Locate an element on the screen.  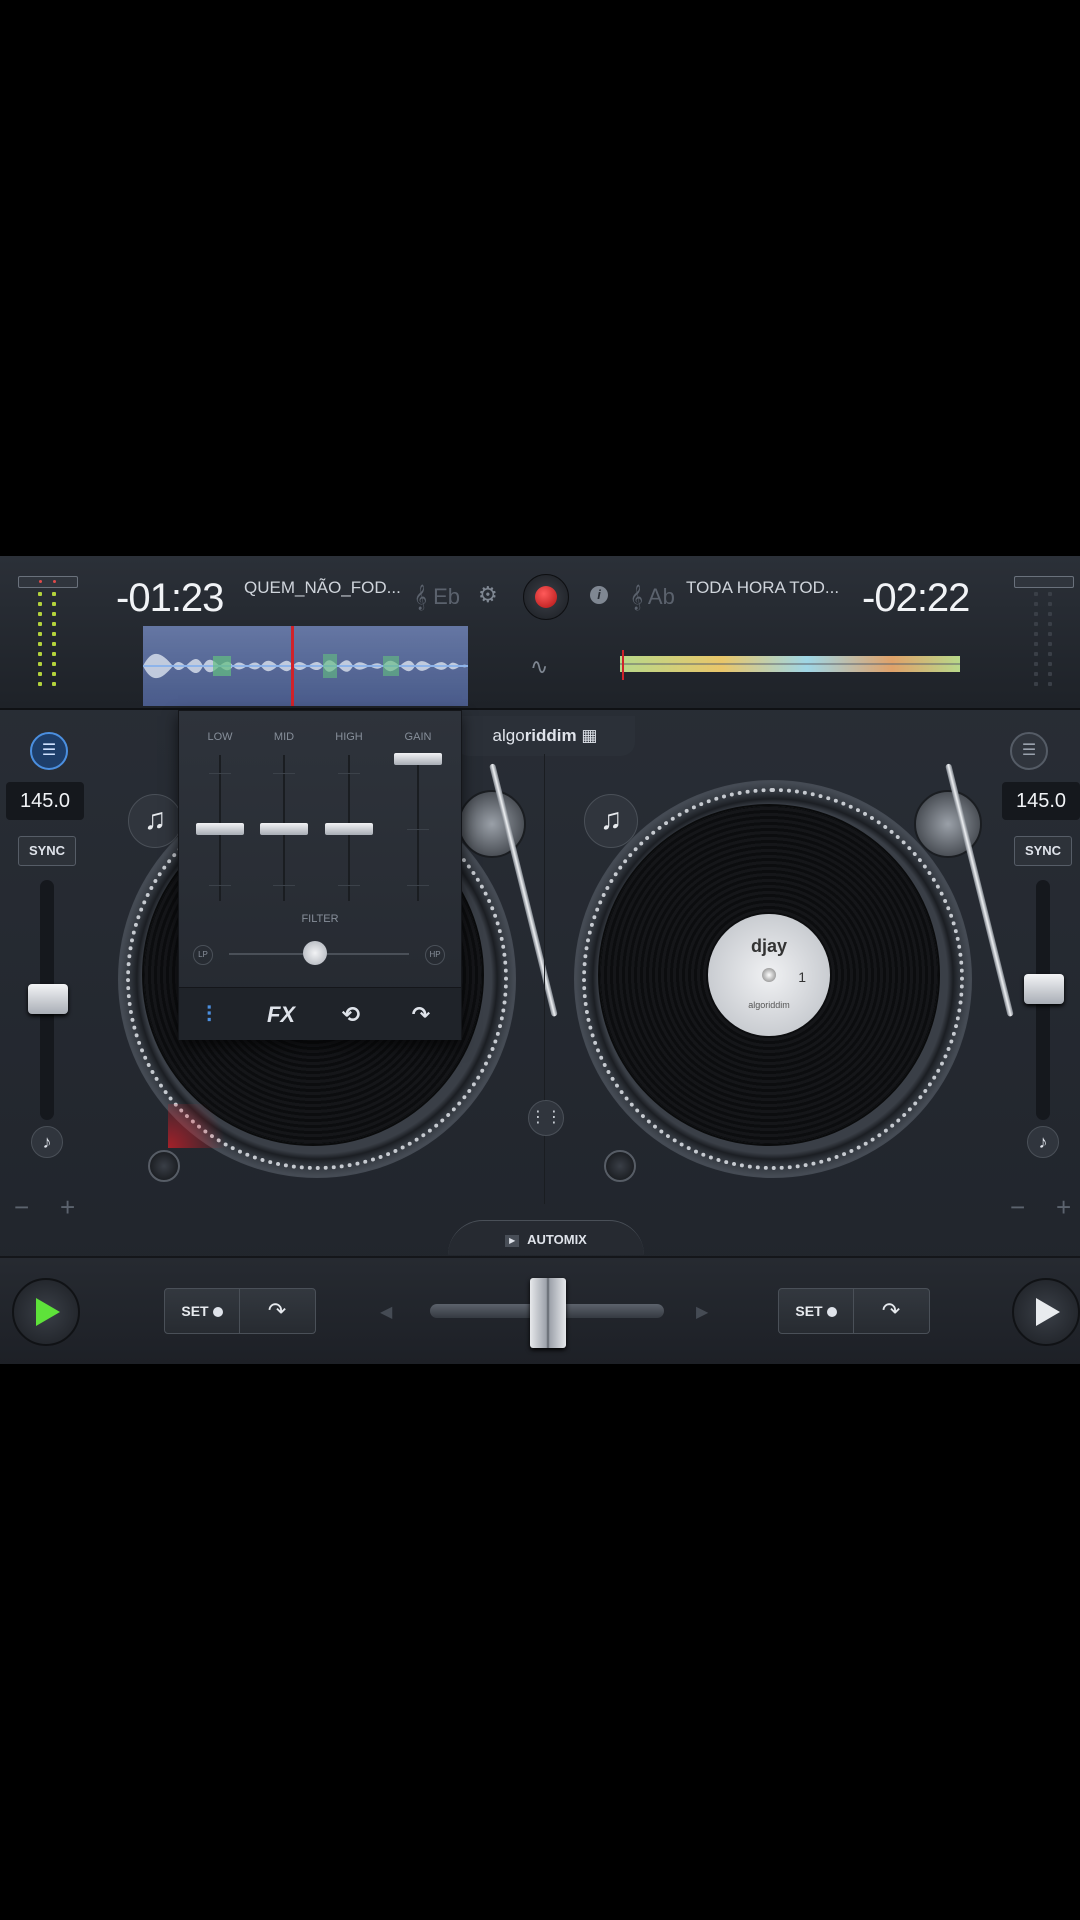
waveform-icon: ∿ is located at coordinates (539, 667).